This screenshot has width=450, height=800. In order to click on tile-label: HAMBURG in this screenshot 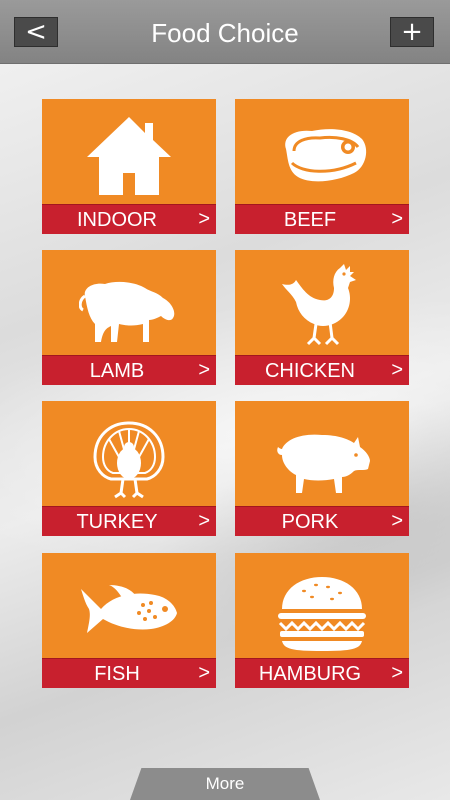, I will do `click(310, 674)`.